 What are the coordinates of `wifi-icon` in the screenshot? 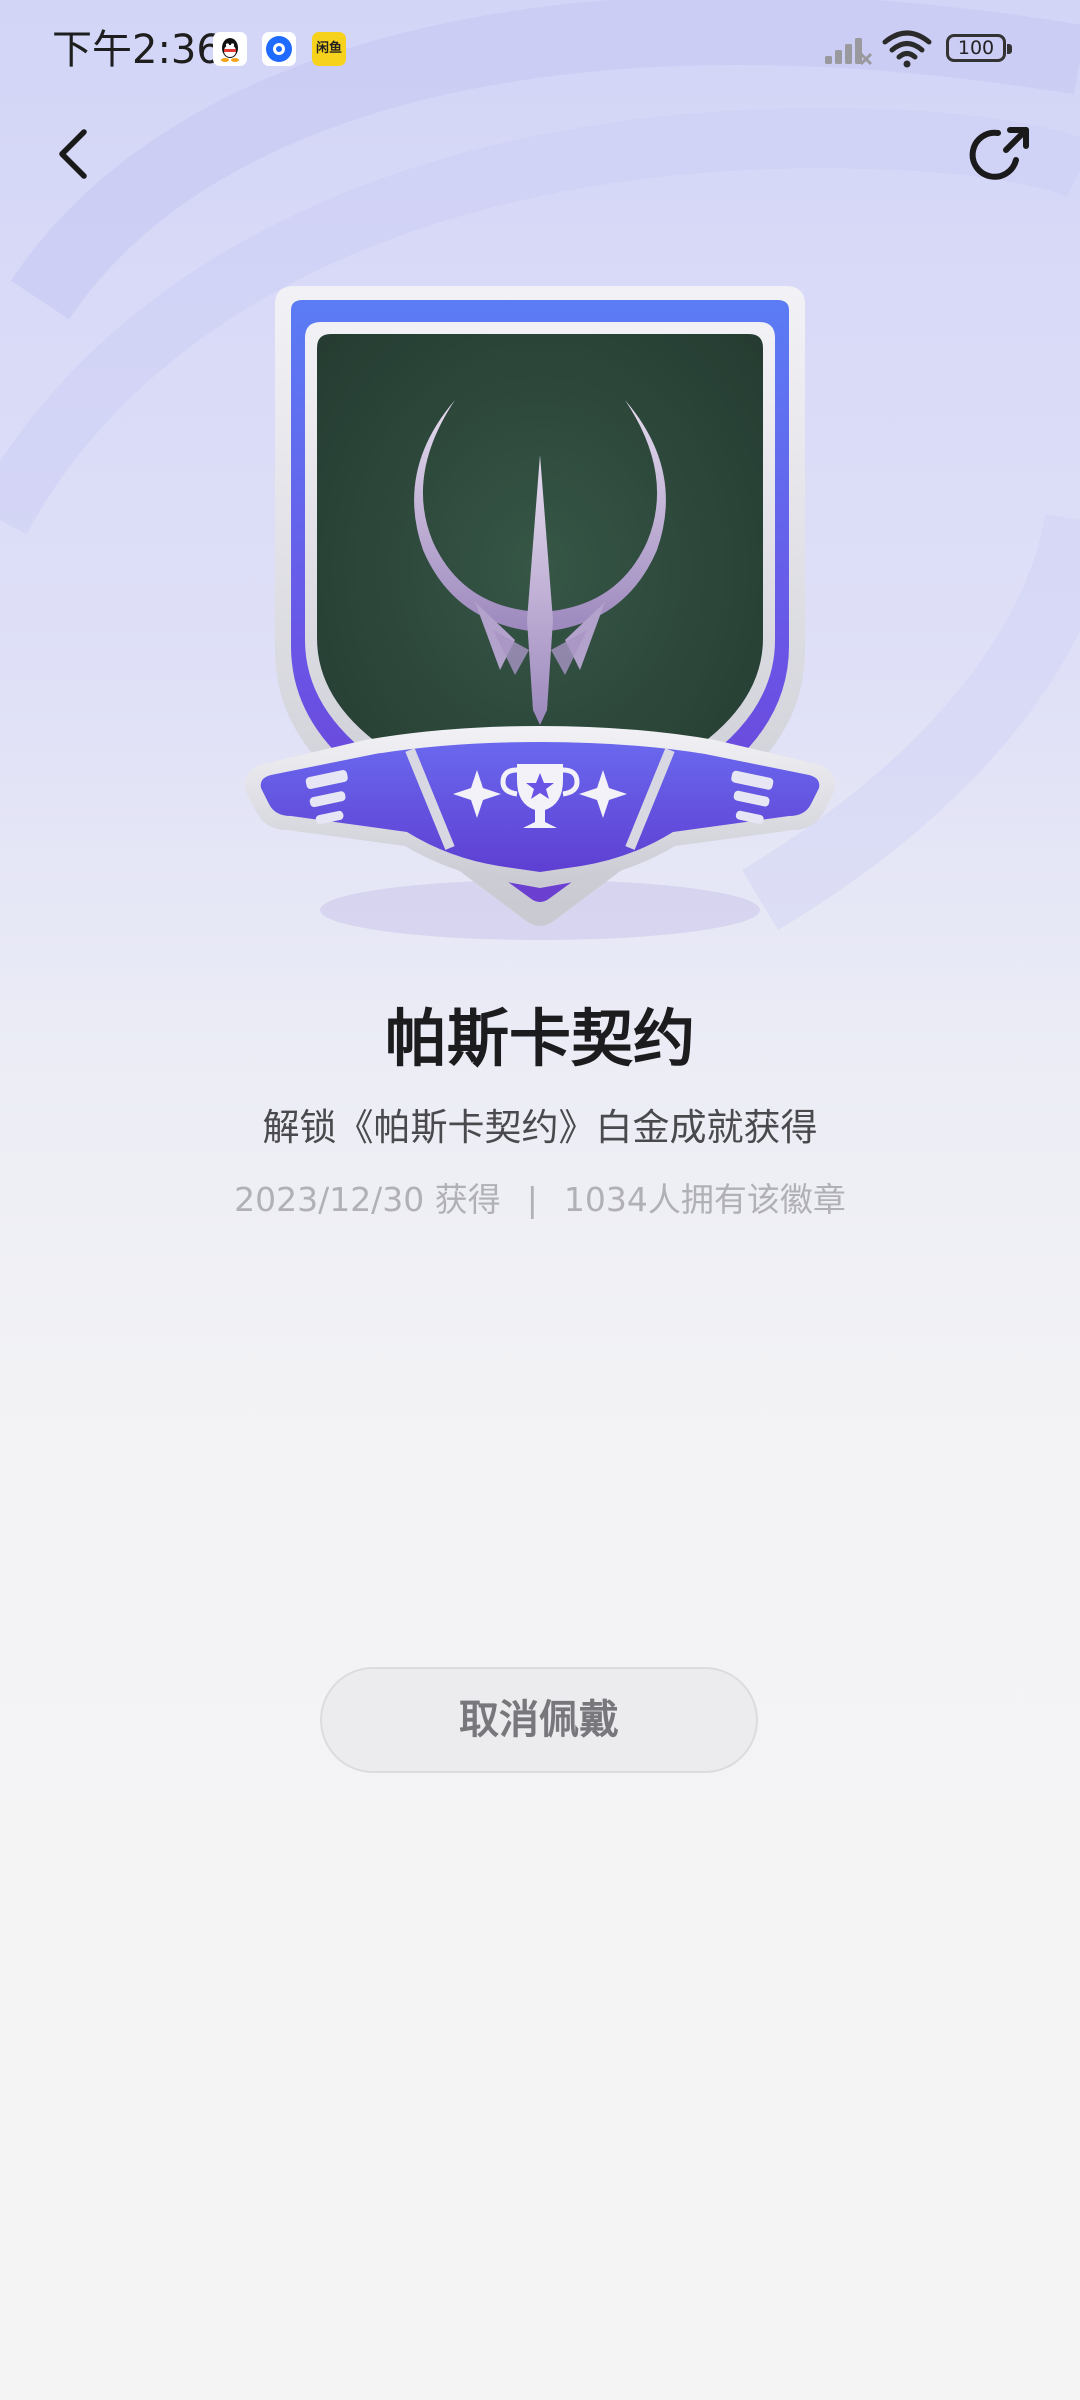 It's located at (907, 49).